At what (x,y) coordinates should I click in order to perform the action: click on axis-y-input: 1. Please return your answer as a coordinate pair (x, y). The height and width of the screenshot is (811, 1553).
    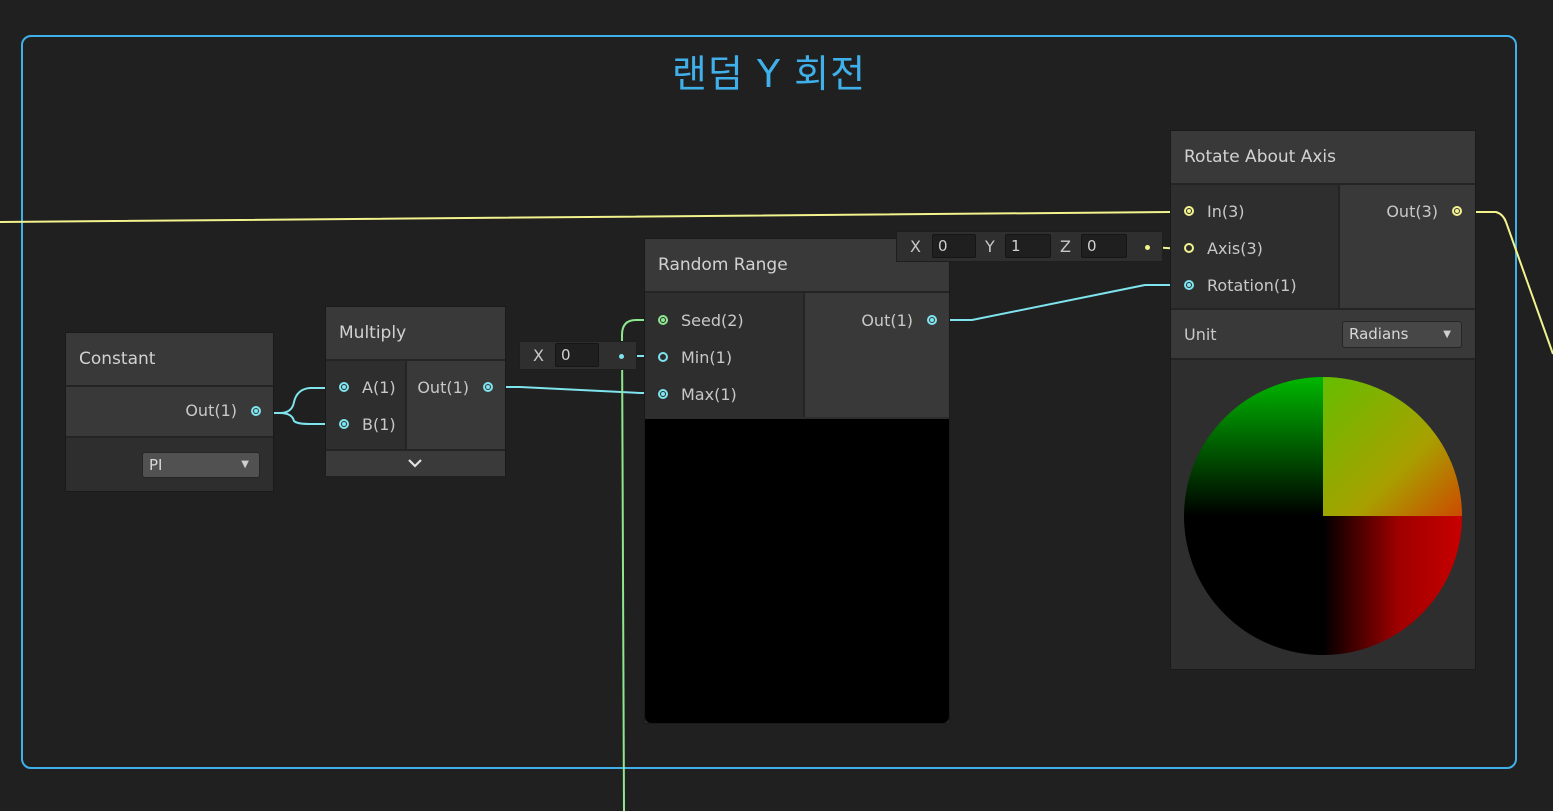
    Looking at the image, I should click on (1028, 246).